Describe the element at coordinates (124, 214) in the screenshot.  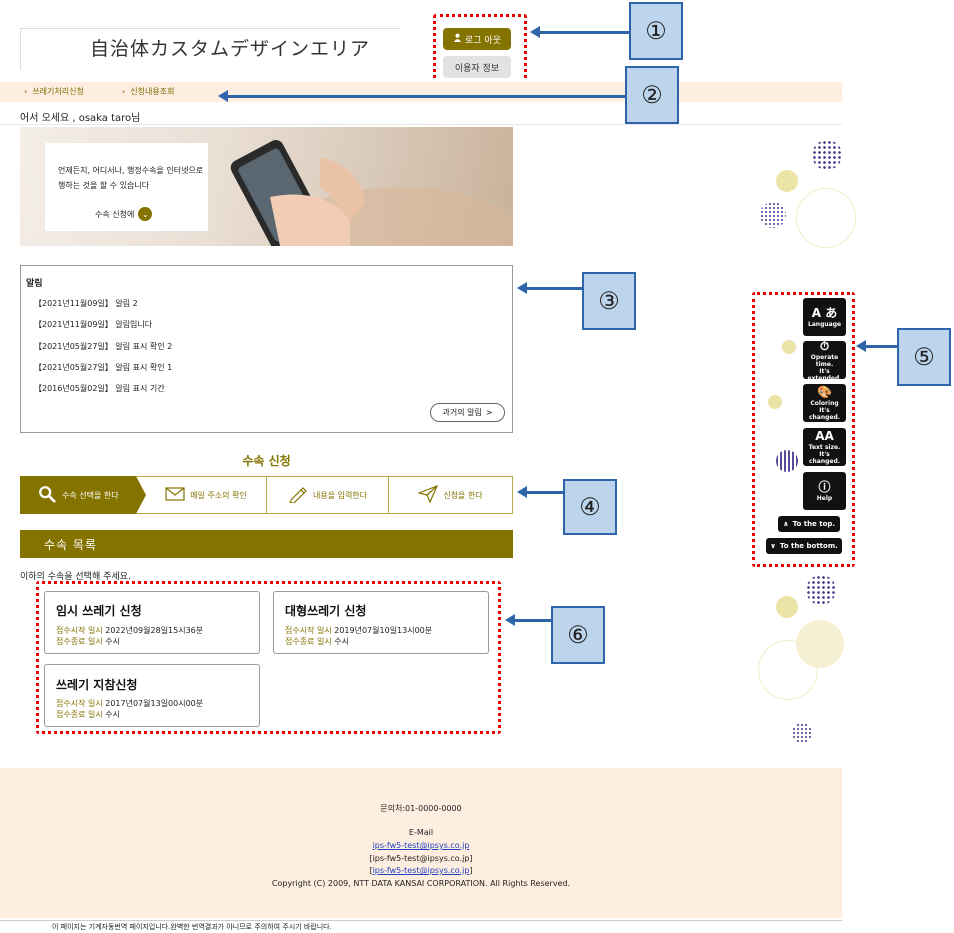
I see `hero-apply-link: 수속 신청에 ⌄` at that location.